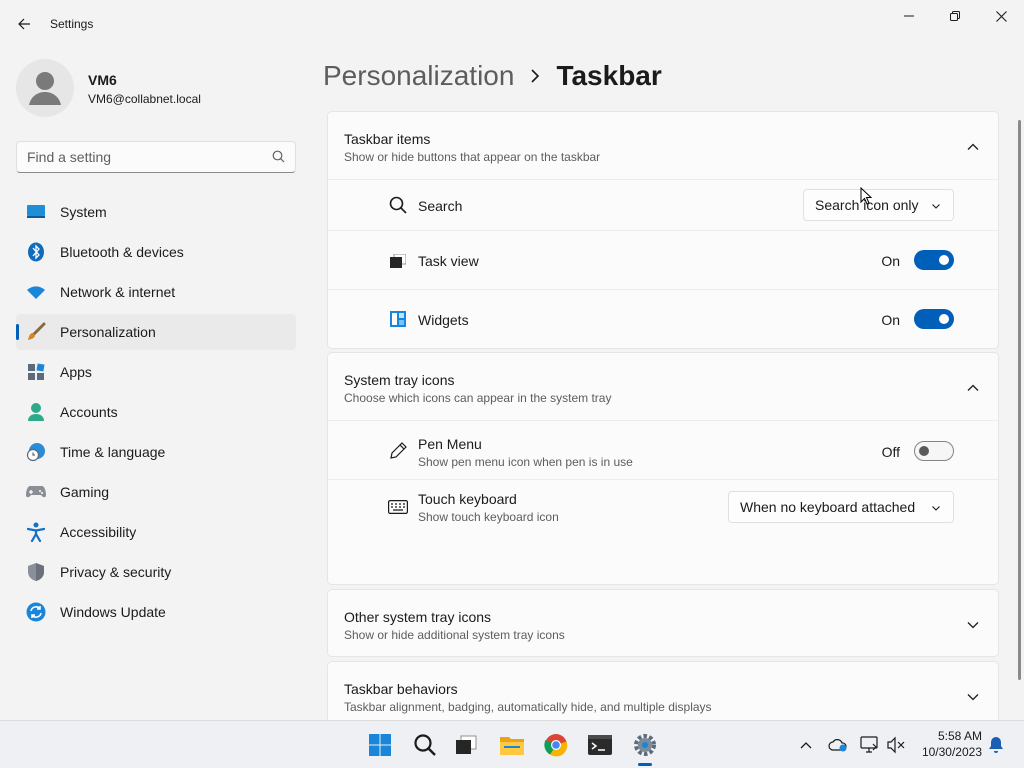 The image size is (1024, 768). Describe the element at coordinates (512, 745) in the screenshot. I see `taskbar-file-explorer` at that location.